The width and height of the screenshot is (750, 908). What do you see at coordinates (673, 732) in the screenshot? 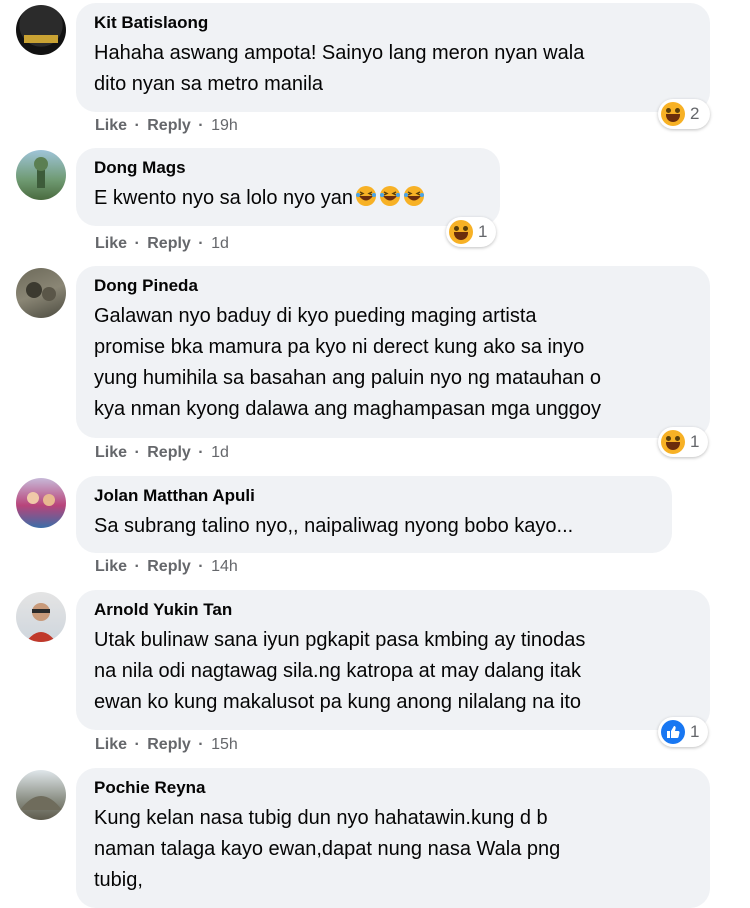
I see `like-thumb-icon` at bounding box center [673, 732].